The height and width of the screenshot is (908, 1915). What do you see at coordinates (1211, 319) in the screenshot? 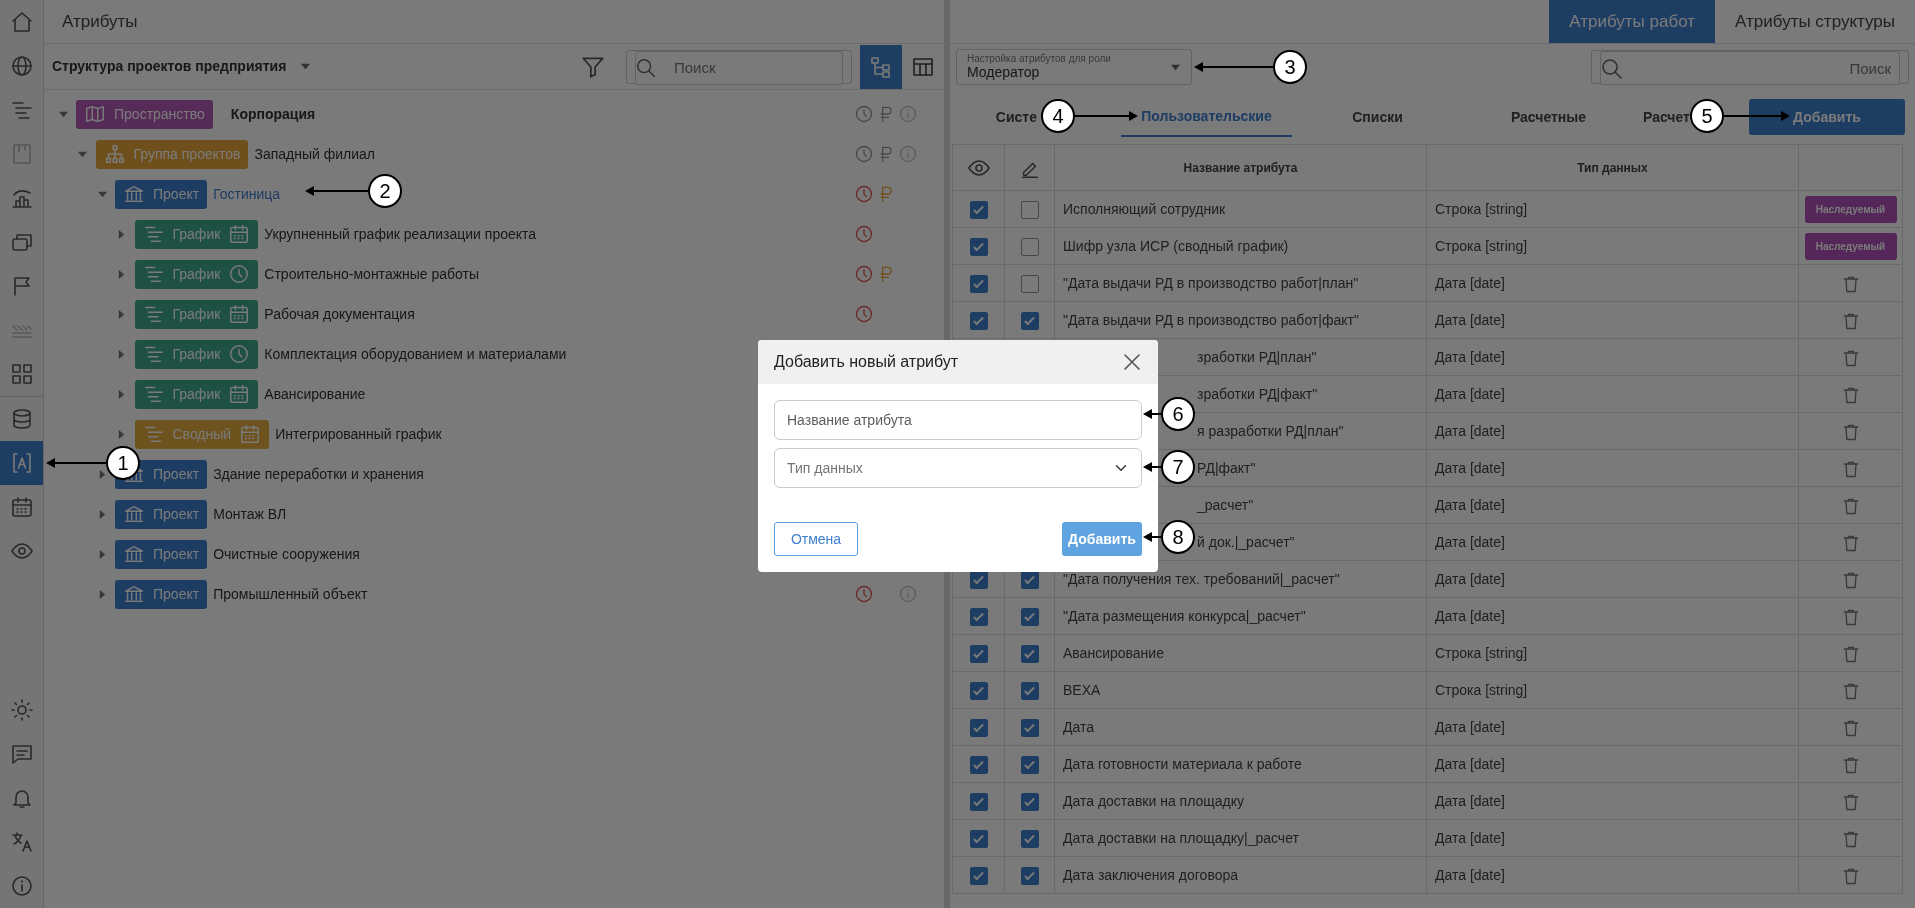
I see `table-cell: "Дата выдачи РД в производство работ|факт"` at bounding box center [1211, 319].